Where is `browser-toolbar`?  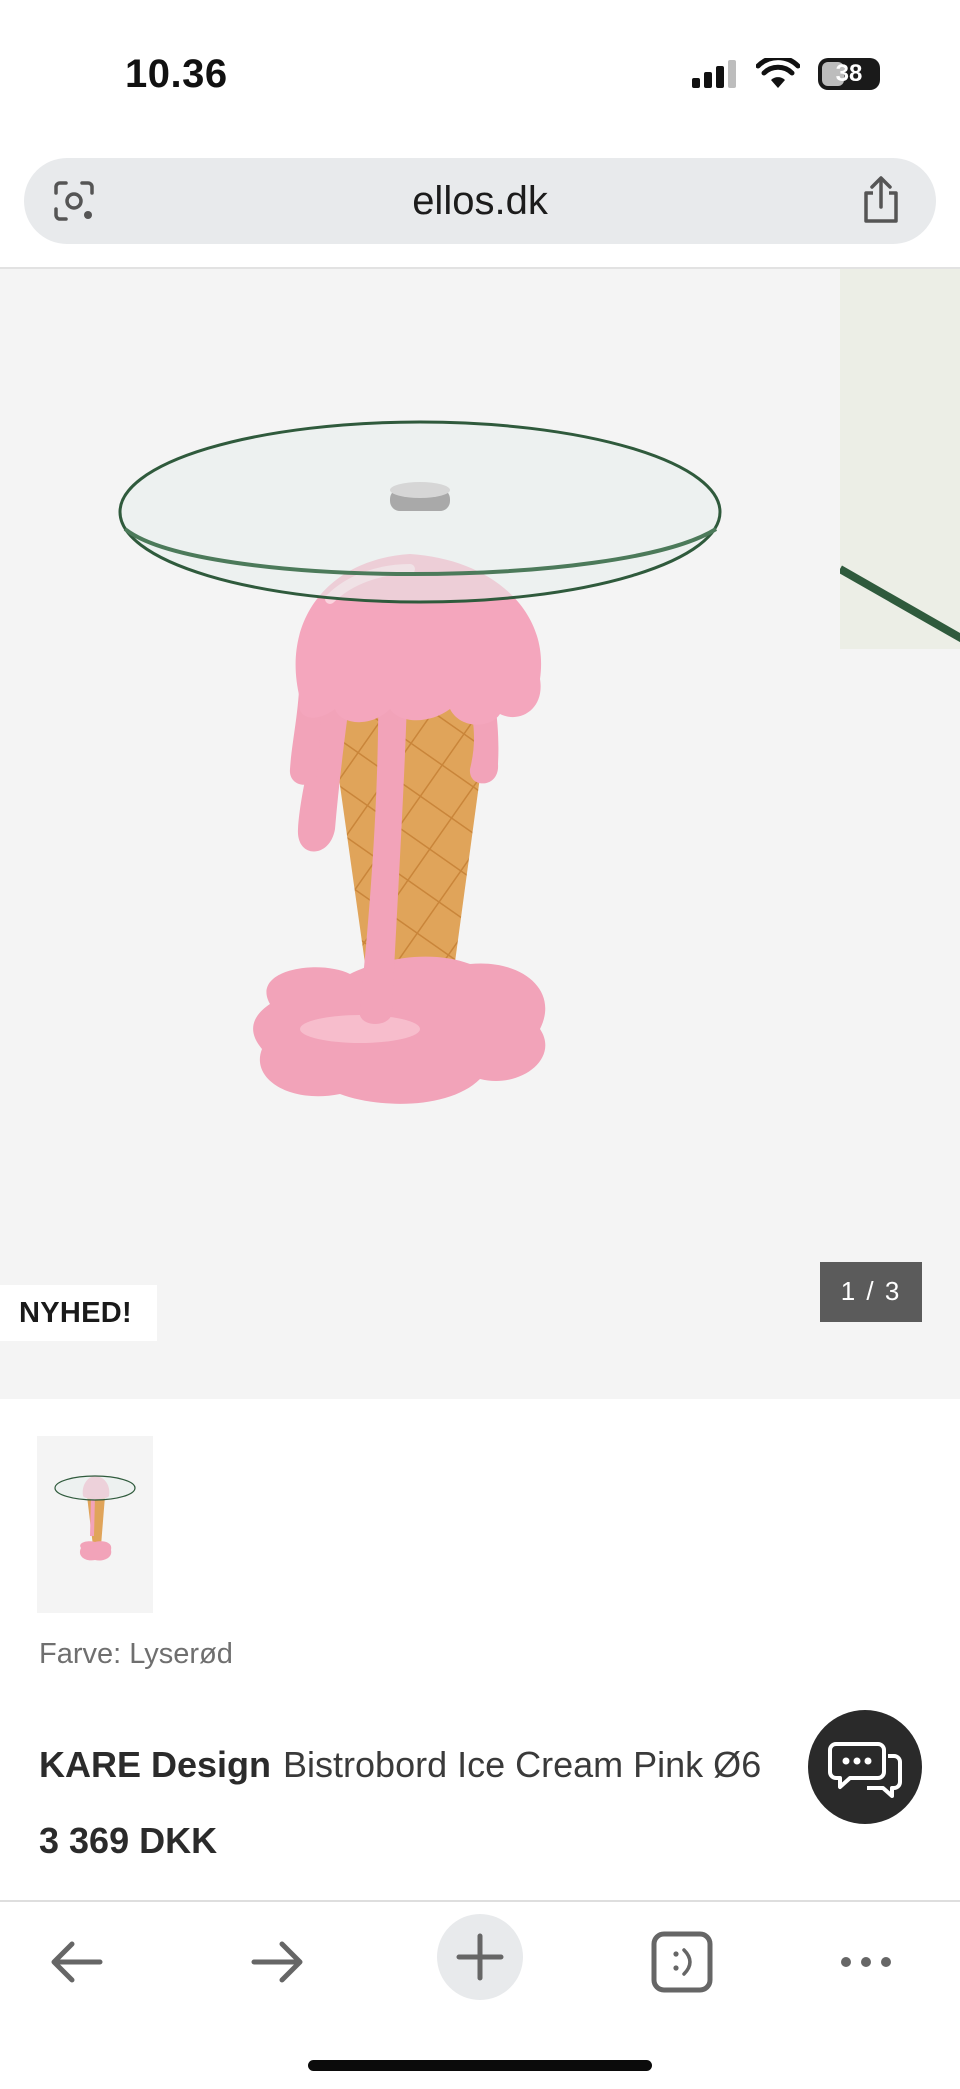
browser-toolbar is located at coordinates (480, 1994).